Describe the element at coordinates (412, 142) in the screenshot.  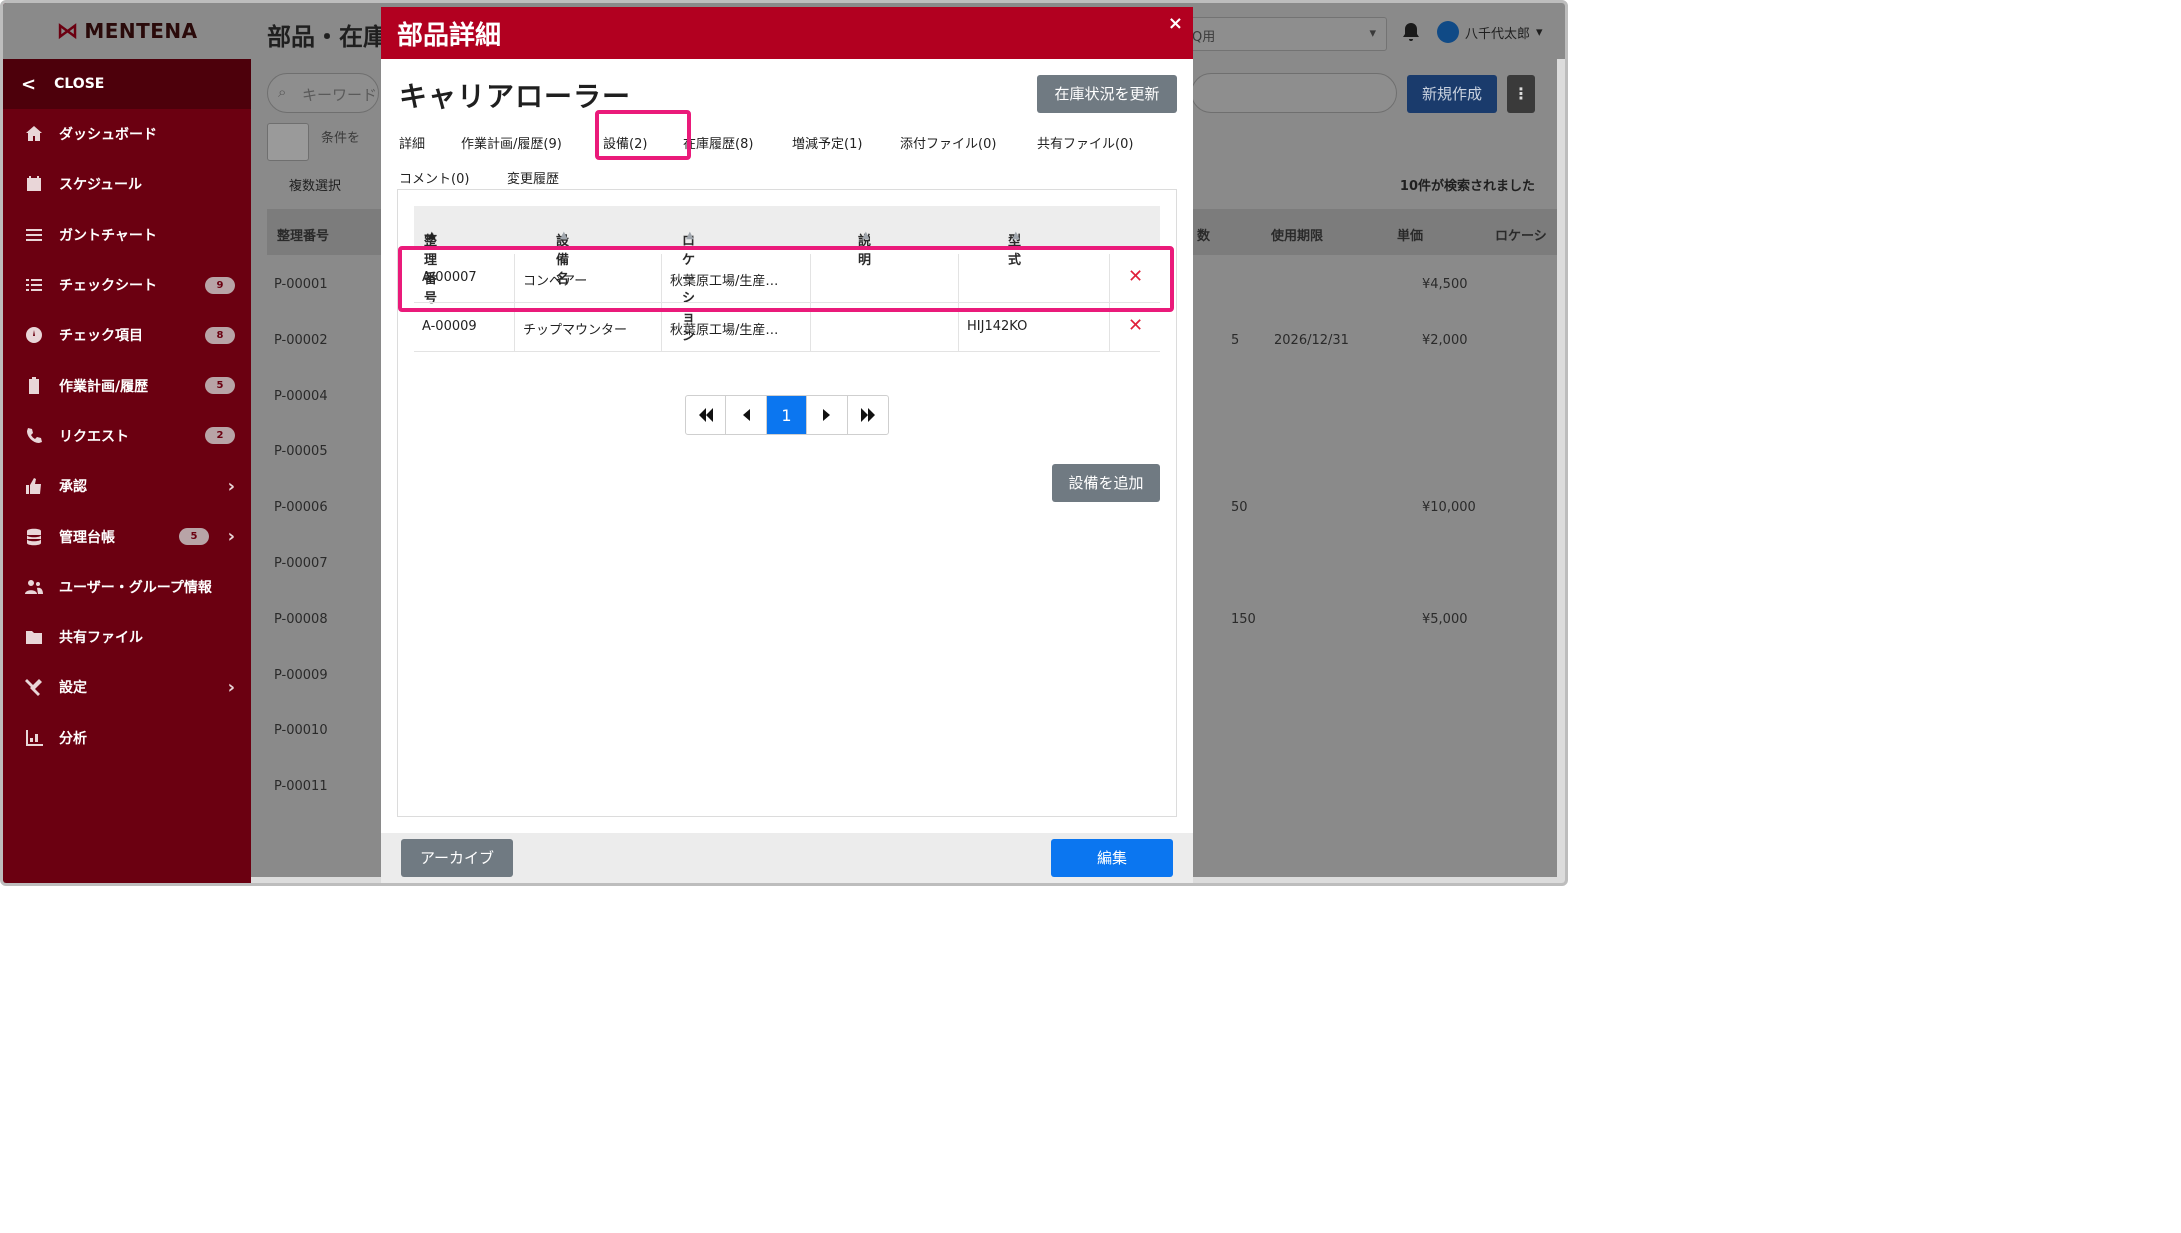
I see `tab-0: 詳細` at that location.